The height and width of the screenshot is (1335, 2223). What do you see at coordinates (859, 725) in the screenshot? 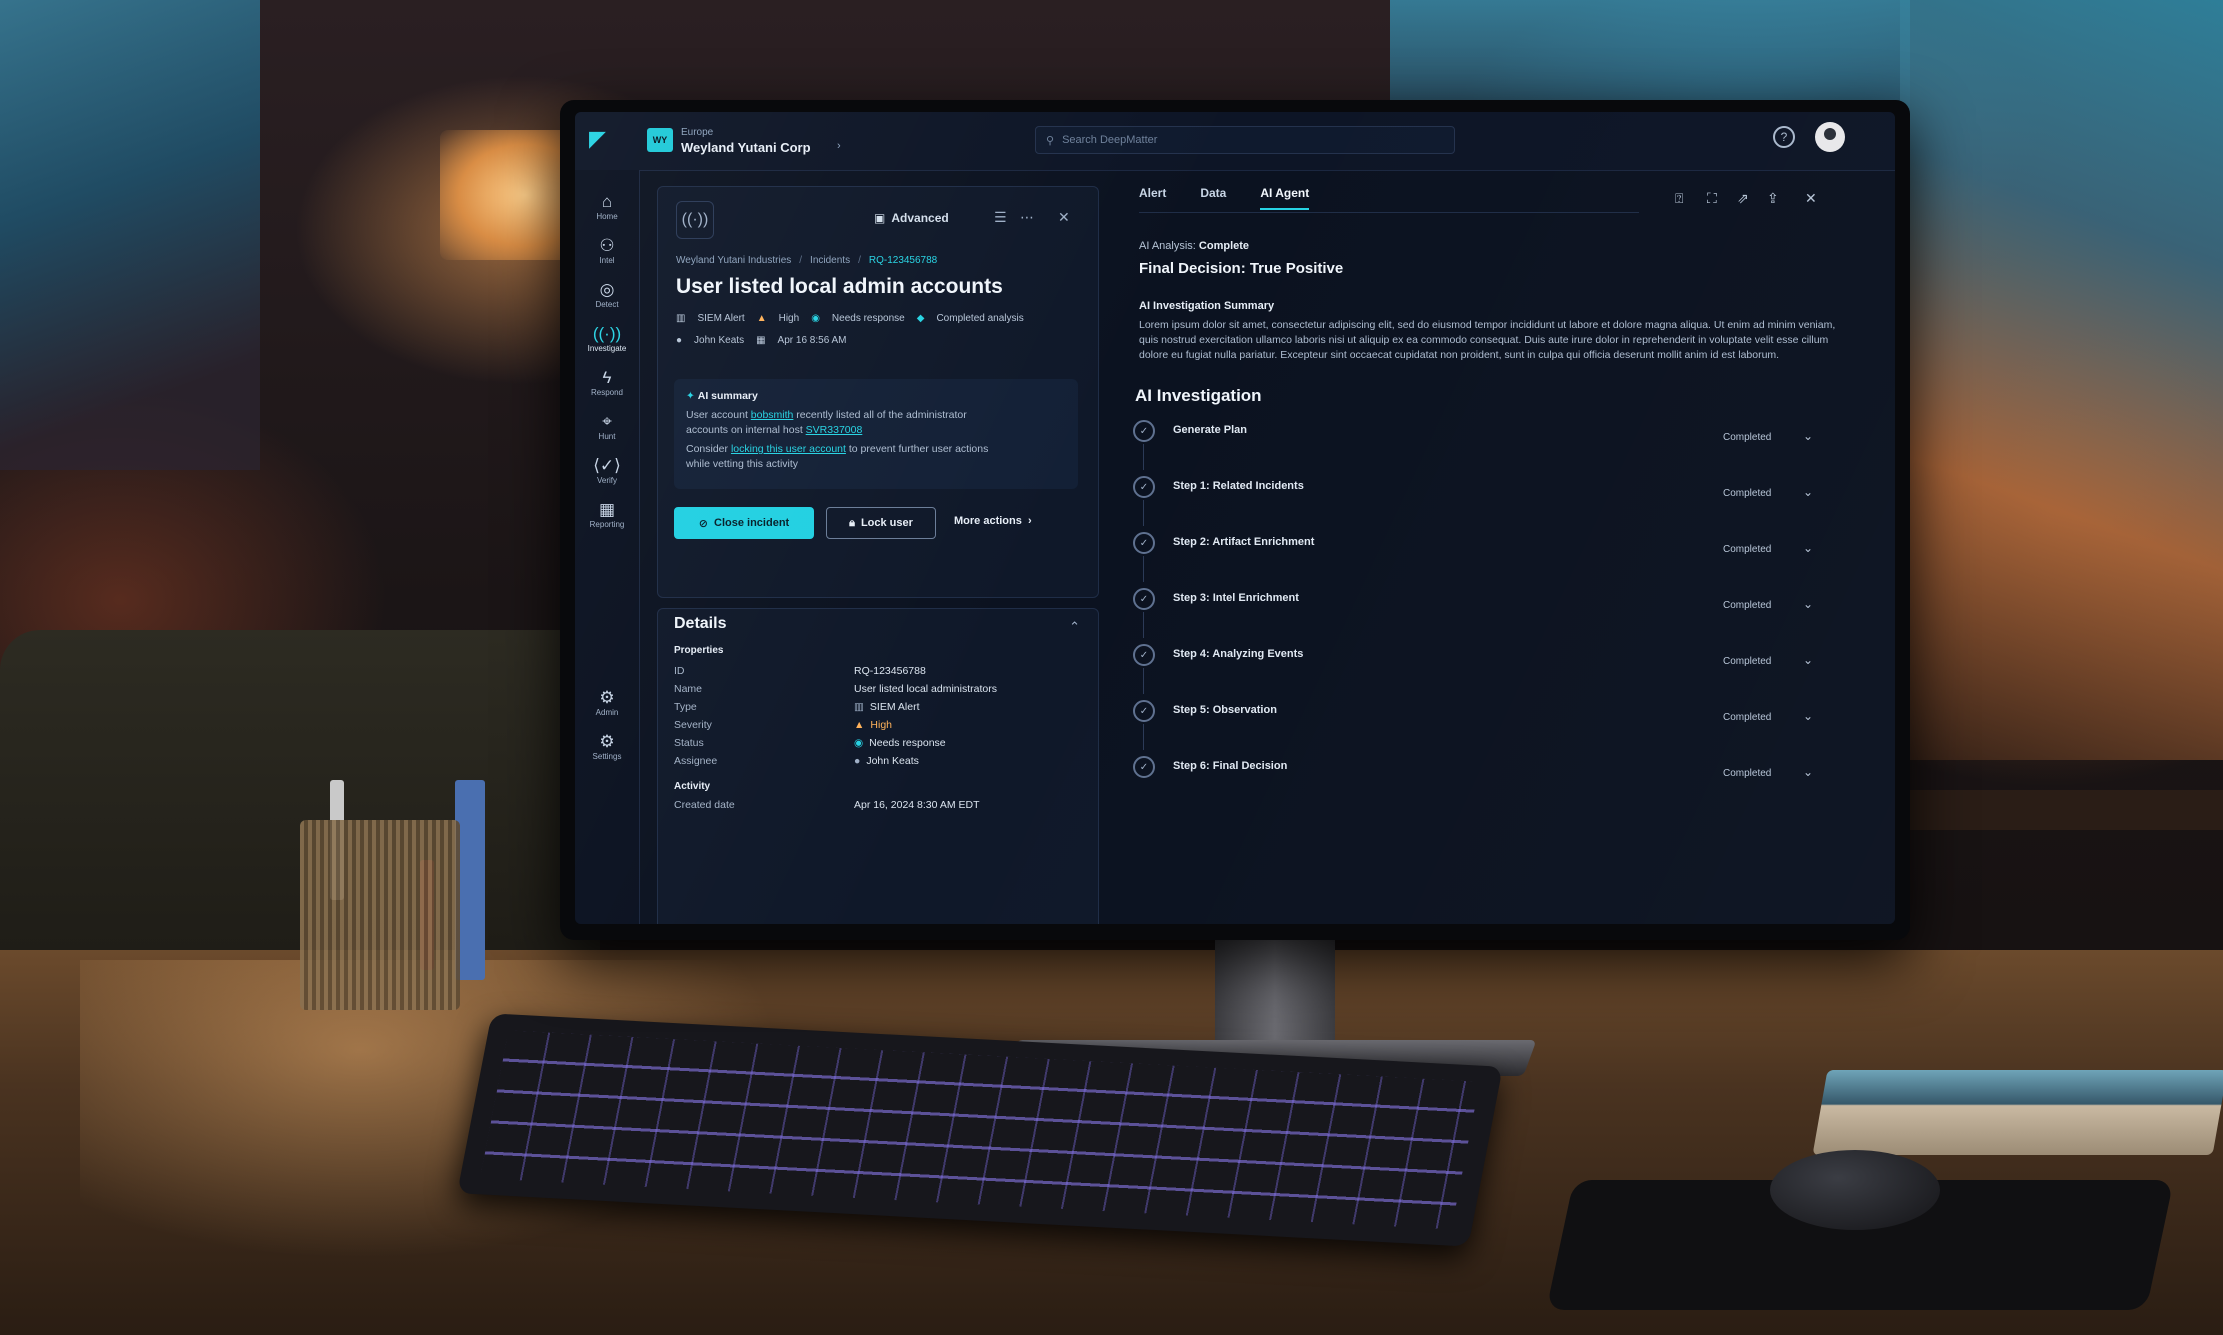
I see `flame-icon: ▲` at bounding box center [859, 725].